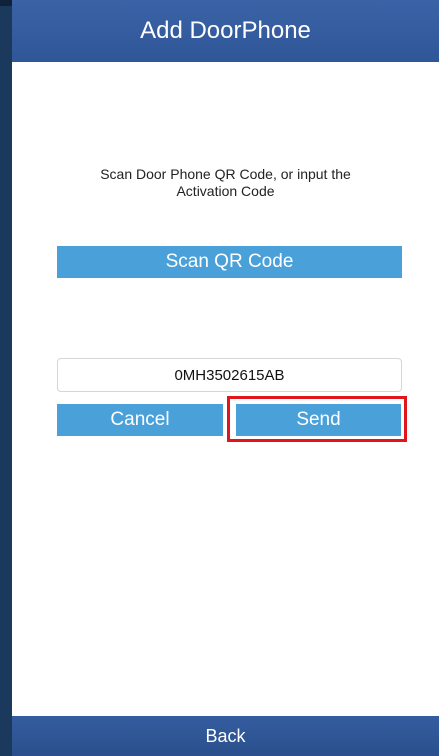 The image size is (439, 756). Describe the element at coordinates (225, 191) in the screenshot. I see `instructions-line-2: Activation Code` at that location.